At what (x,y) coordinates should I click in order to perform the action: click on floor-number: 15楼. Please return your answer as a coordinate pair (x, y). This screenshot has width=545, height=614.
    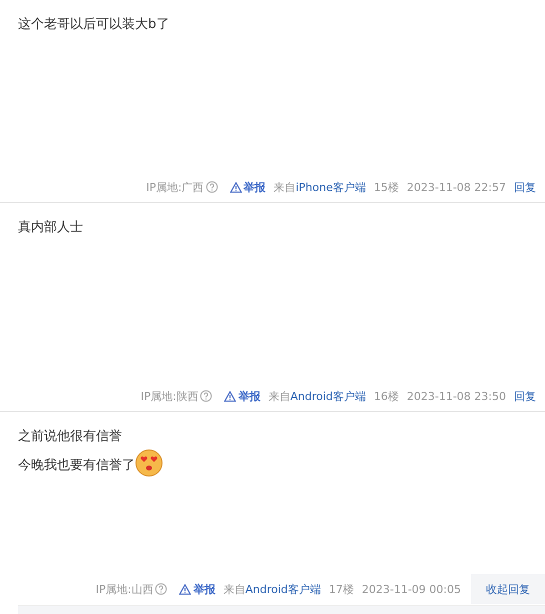
    Looking at the image, I should click on (386, 187).